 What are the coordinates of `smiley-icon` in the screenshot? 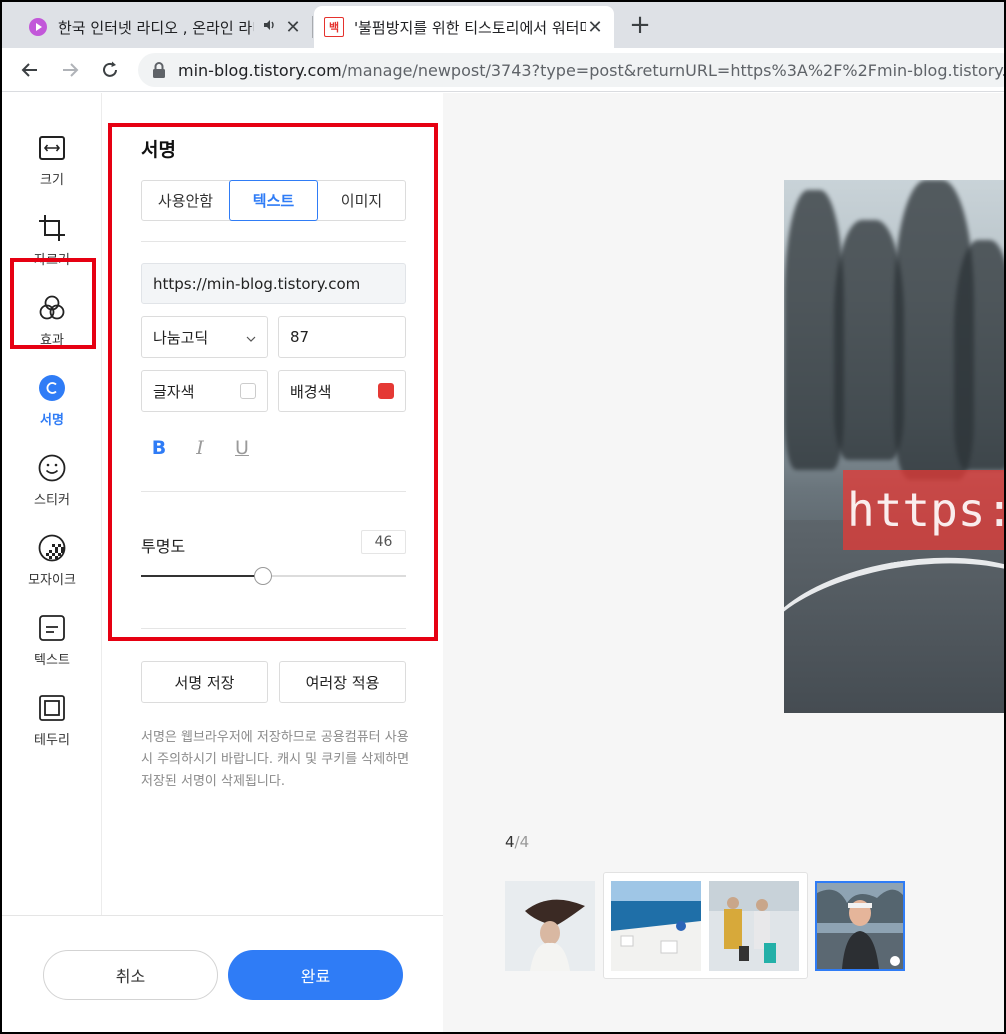 It's located at (52, 468).